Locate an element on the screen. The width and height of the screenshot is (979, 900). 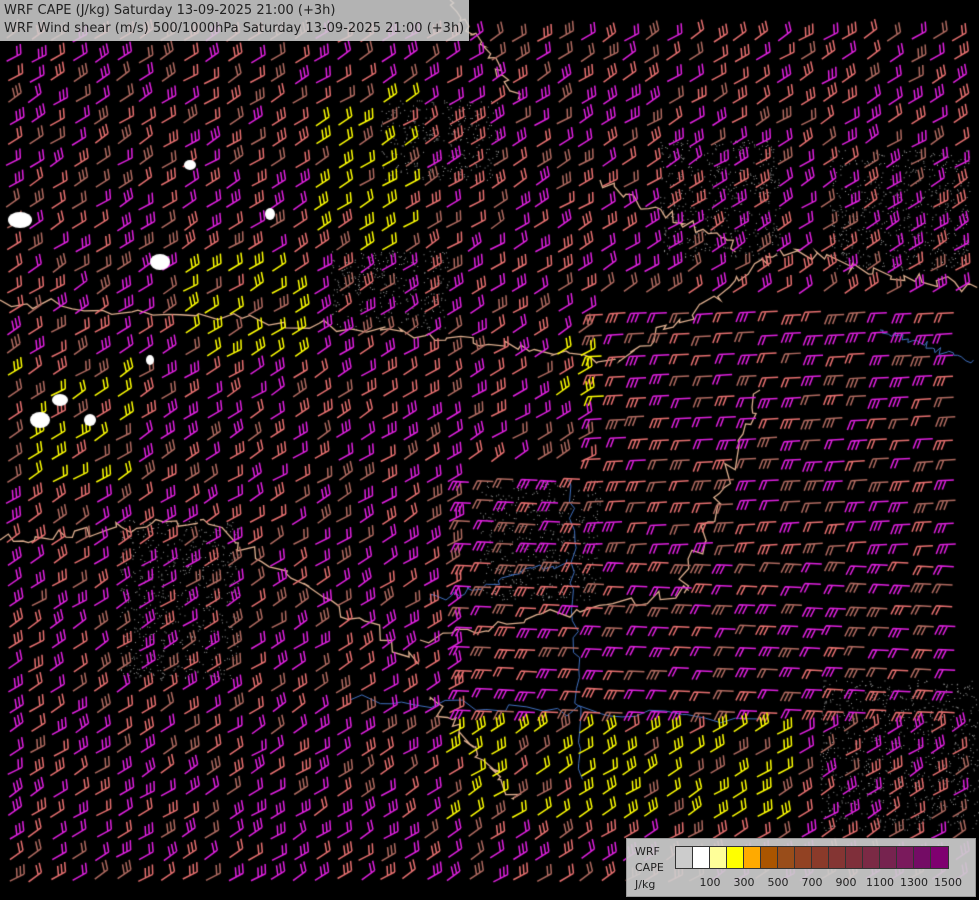
legend-tick-label: 1500 is located at coordinates (948, 882).